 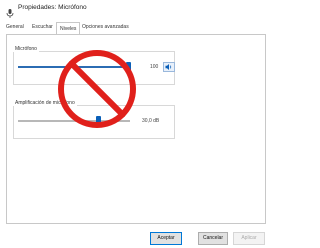 I want to click on cancel-button: Cancelar, so click(x=213, y=238).